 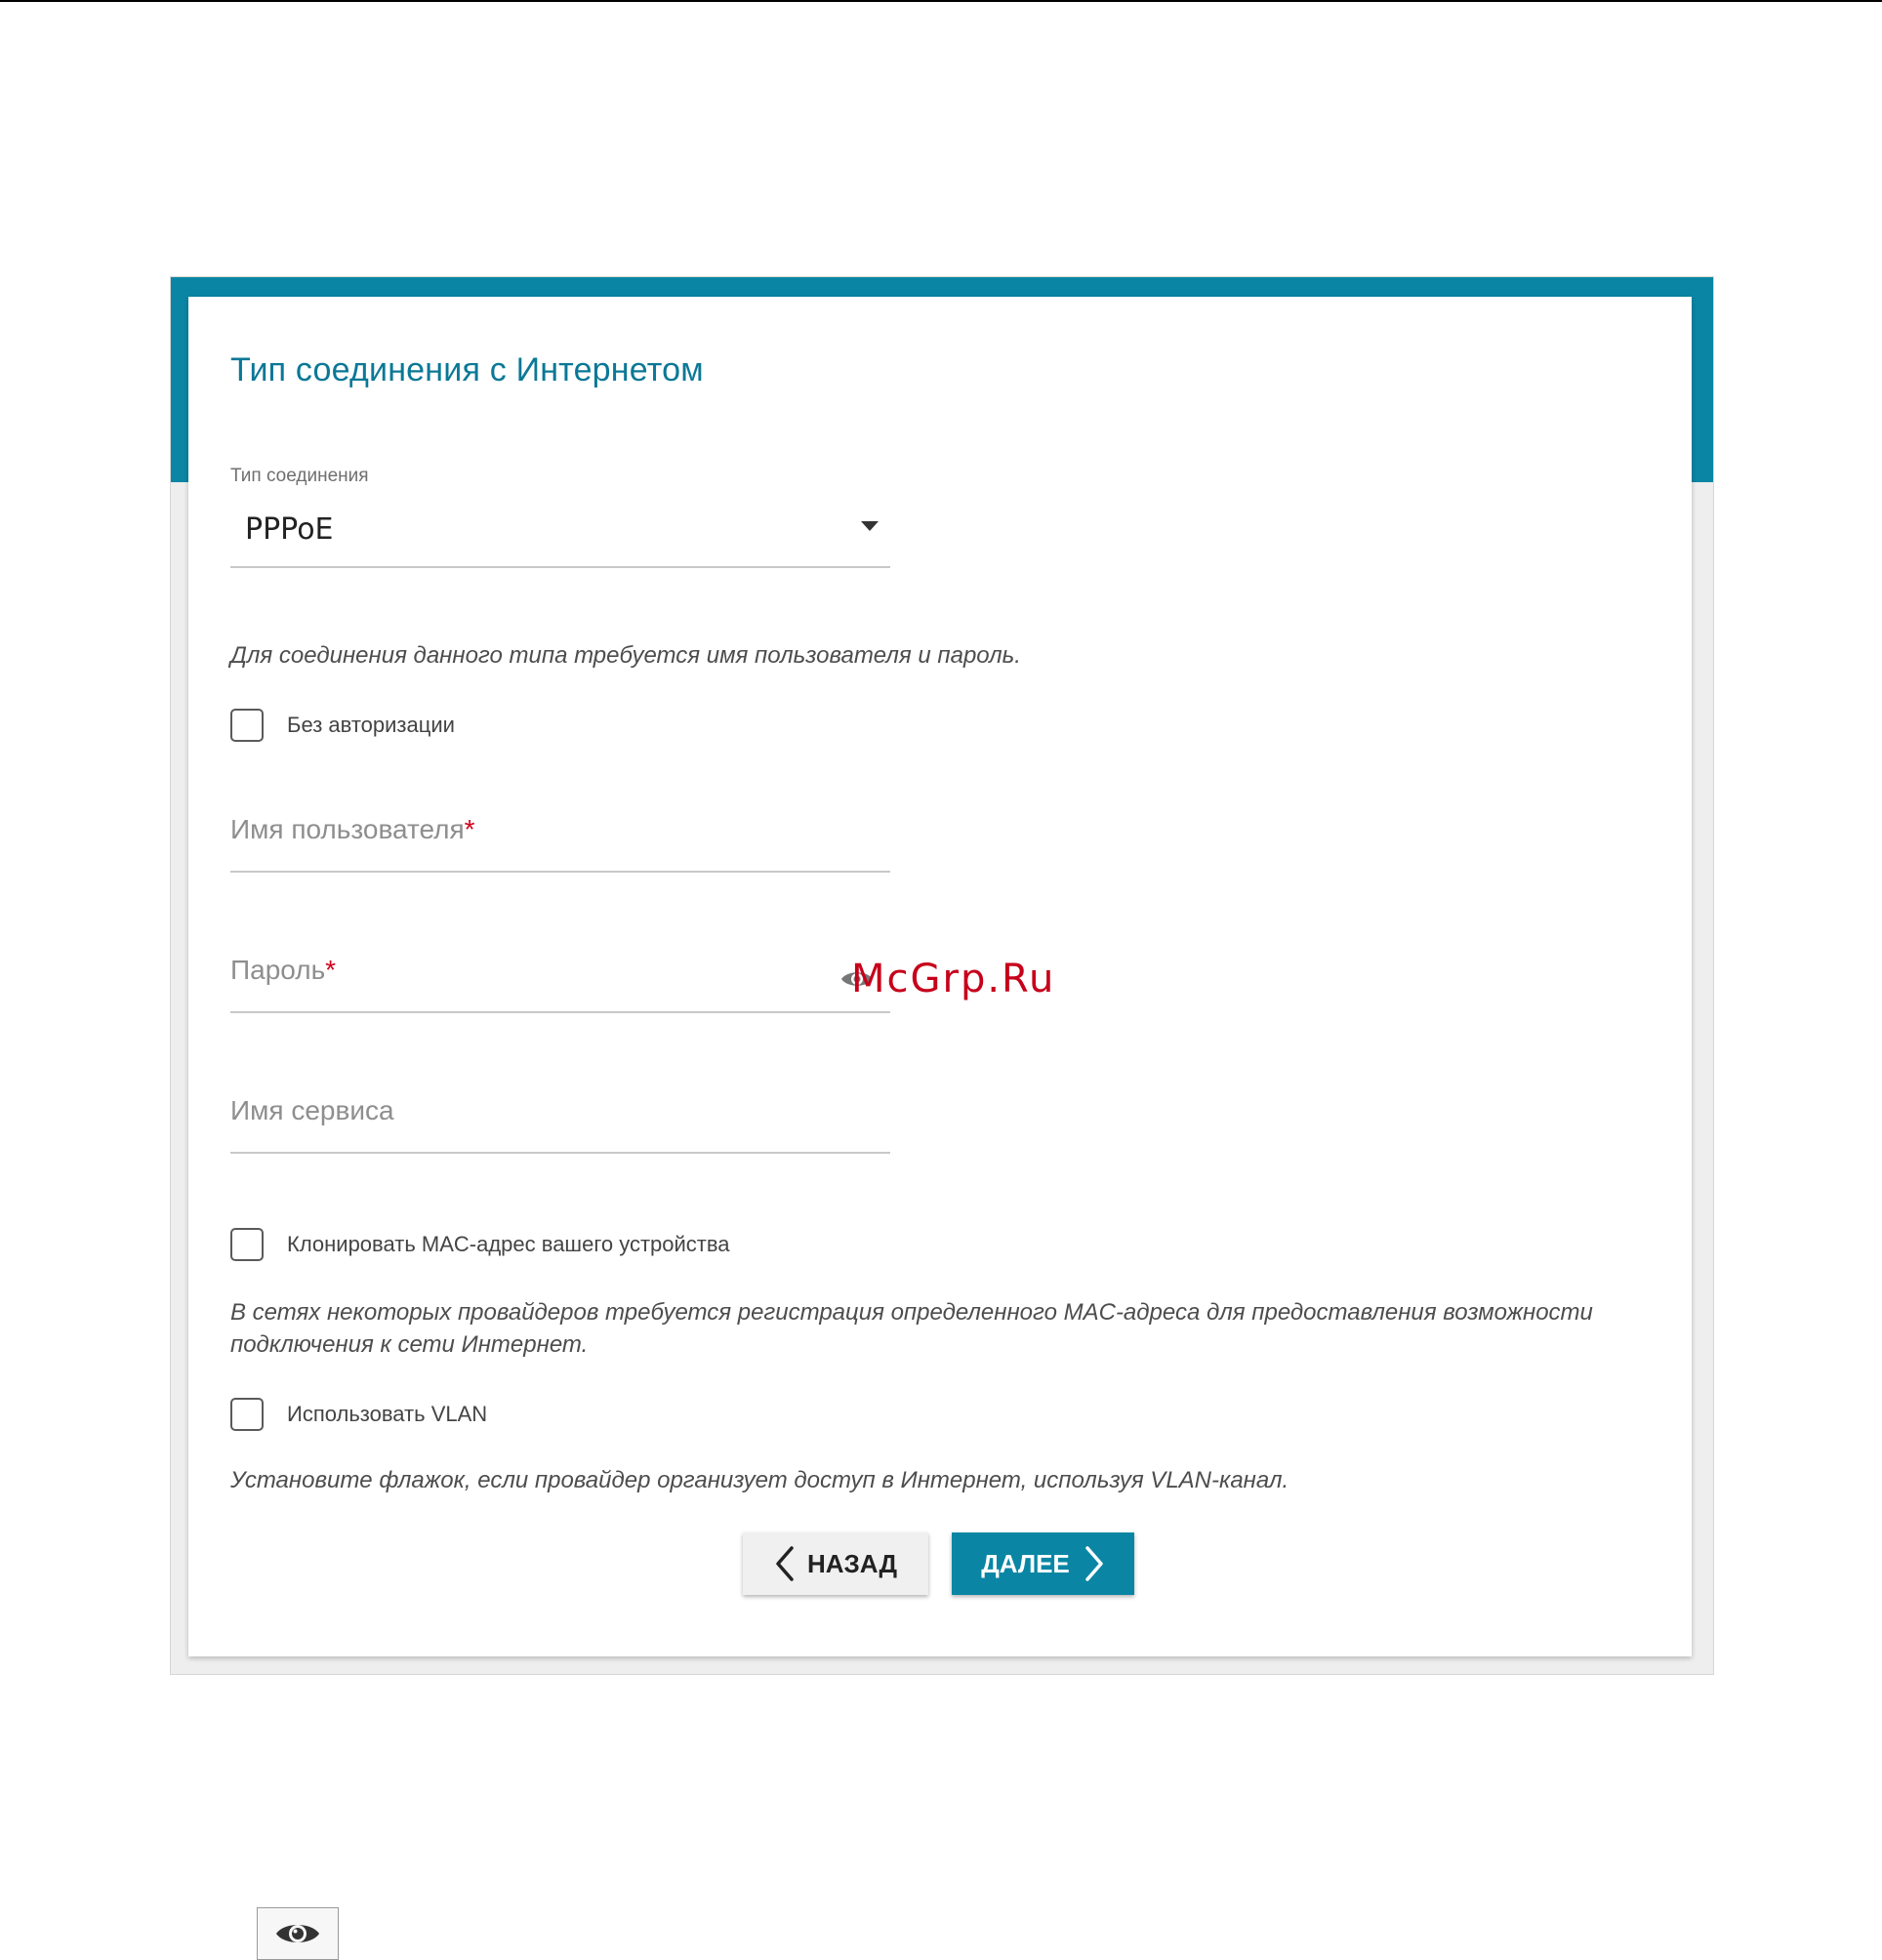 What do you see at coordinates (852, 1563) in the screenshot?
I see `back-button-label: НАЗАД` at bounding box center [852, 1563].